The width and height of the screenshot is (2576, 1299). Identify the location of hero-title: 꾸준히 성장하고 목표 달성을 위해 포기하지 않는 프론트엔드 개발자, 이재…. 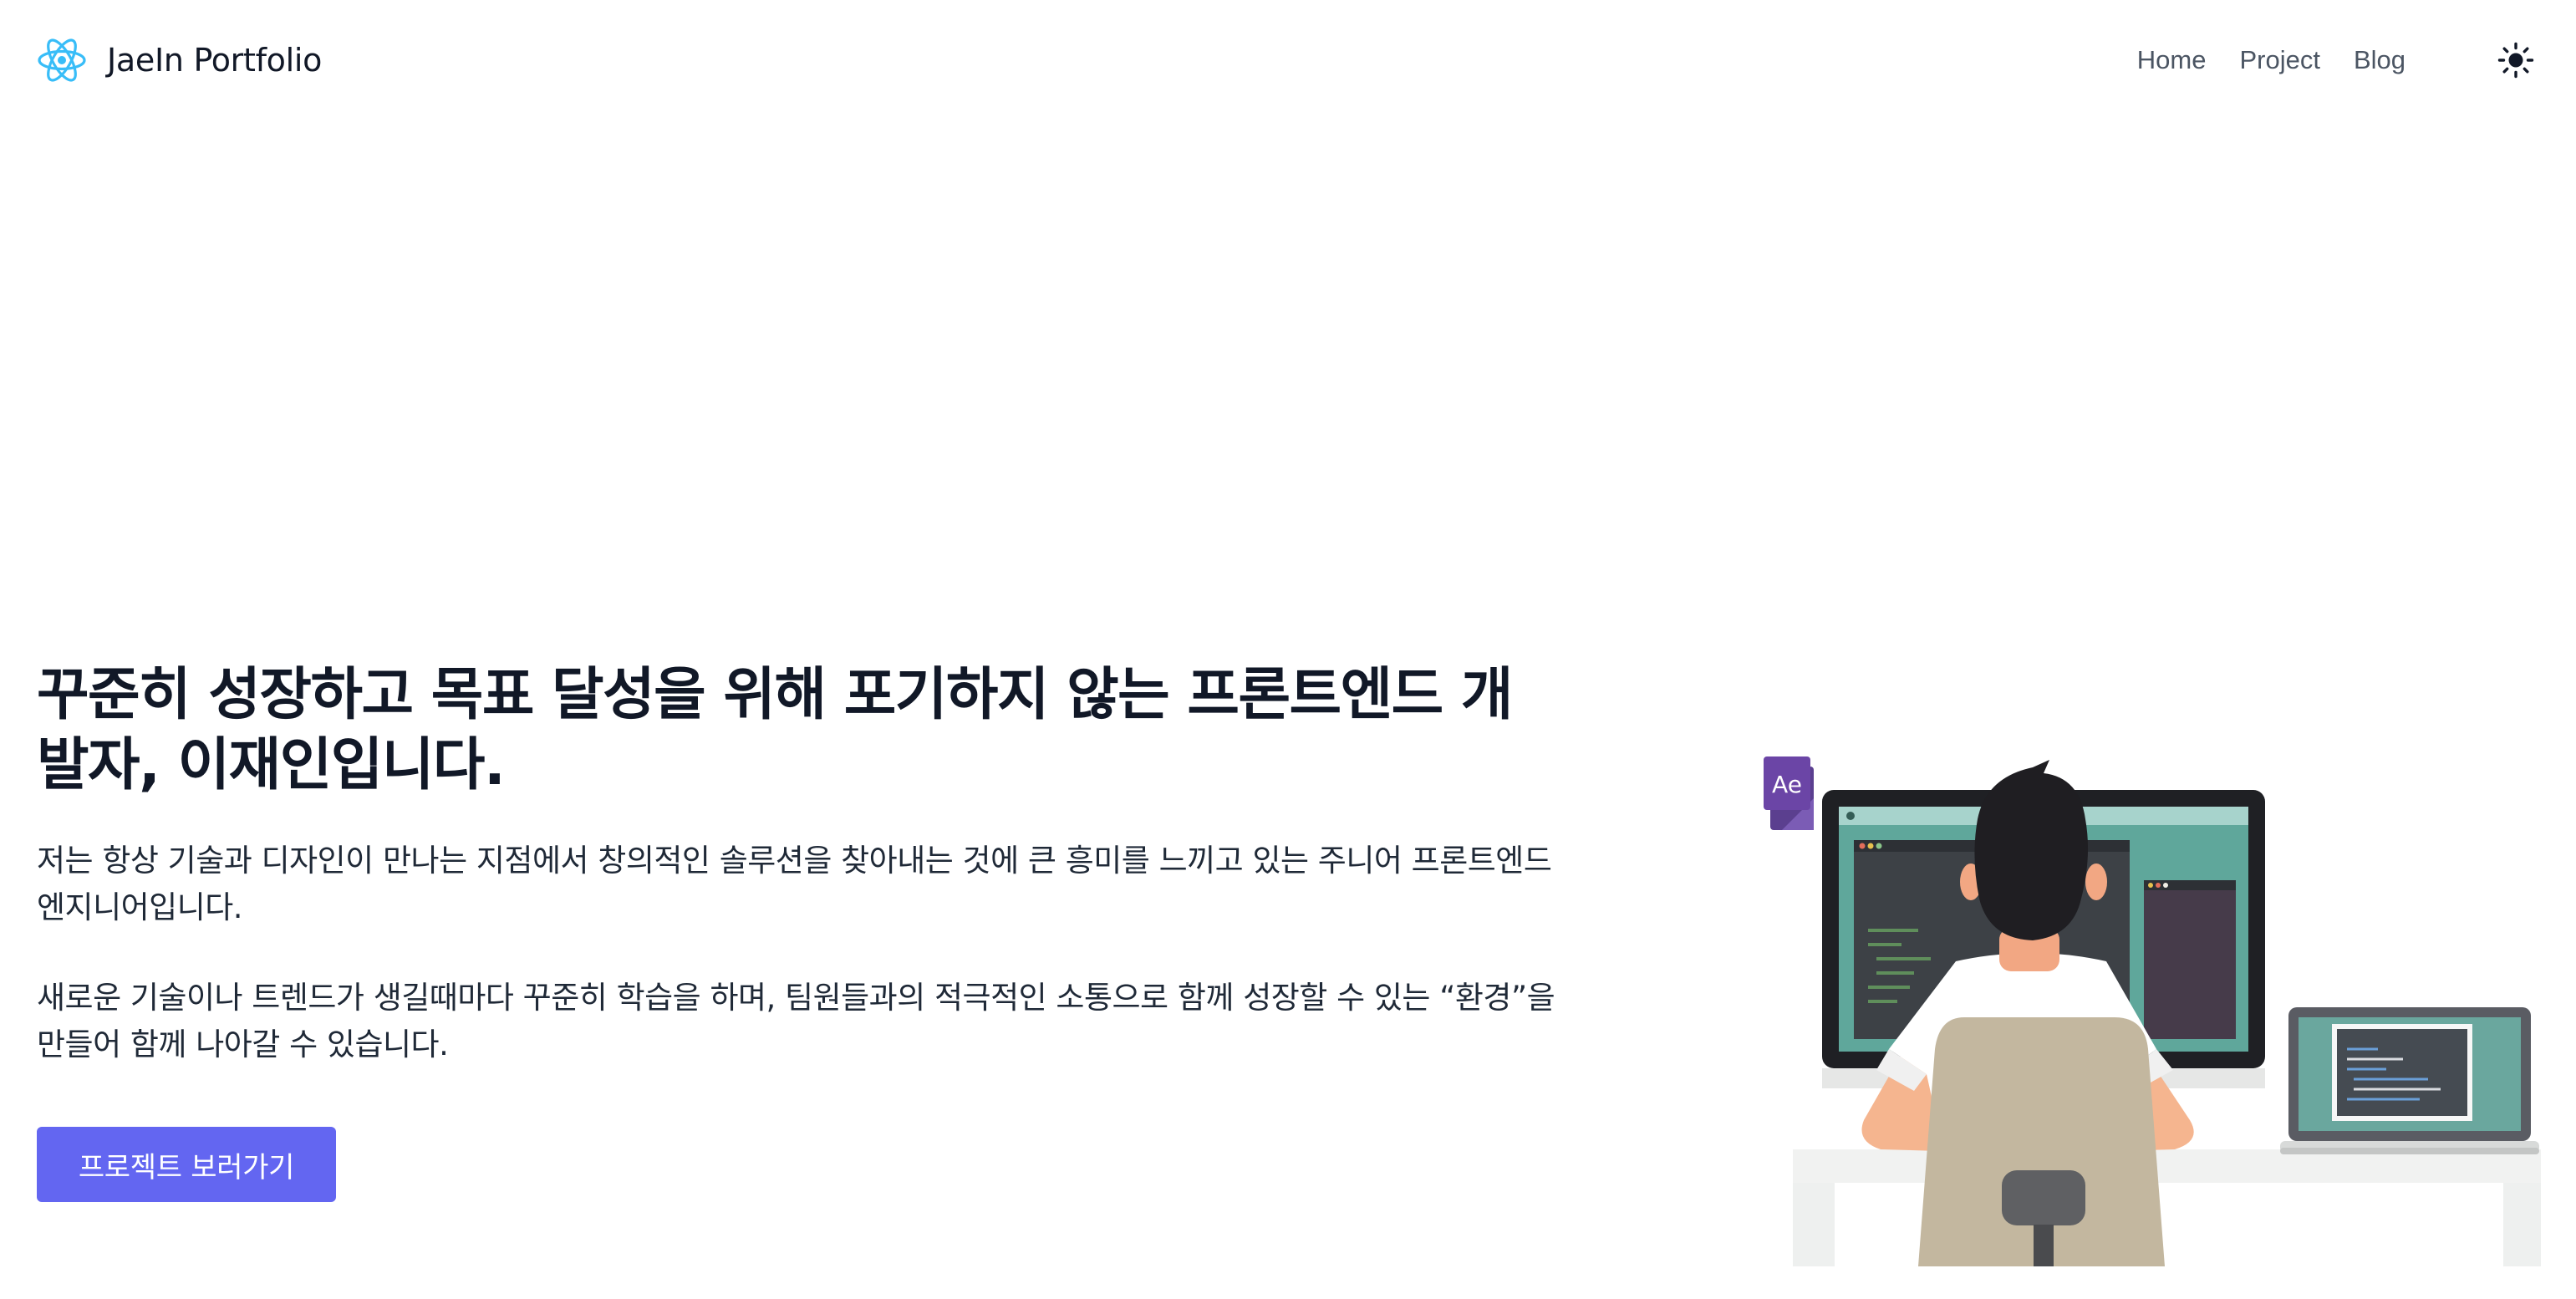
(775, 730).